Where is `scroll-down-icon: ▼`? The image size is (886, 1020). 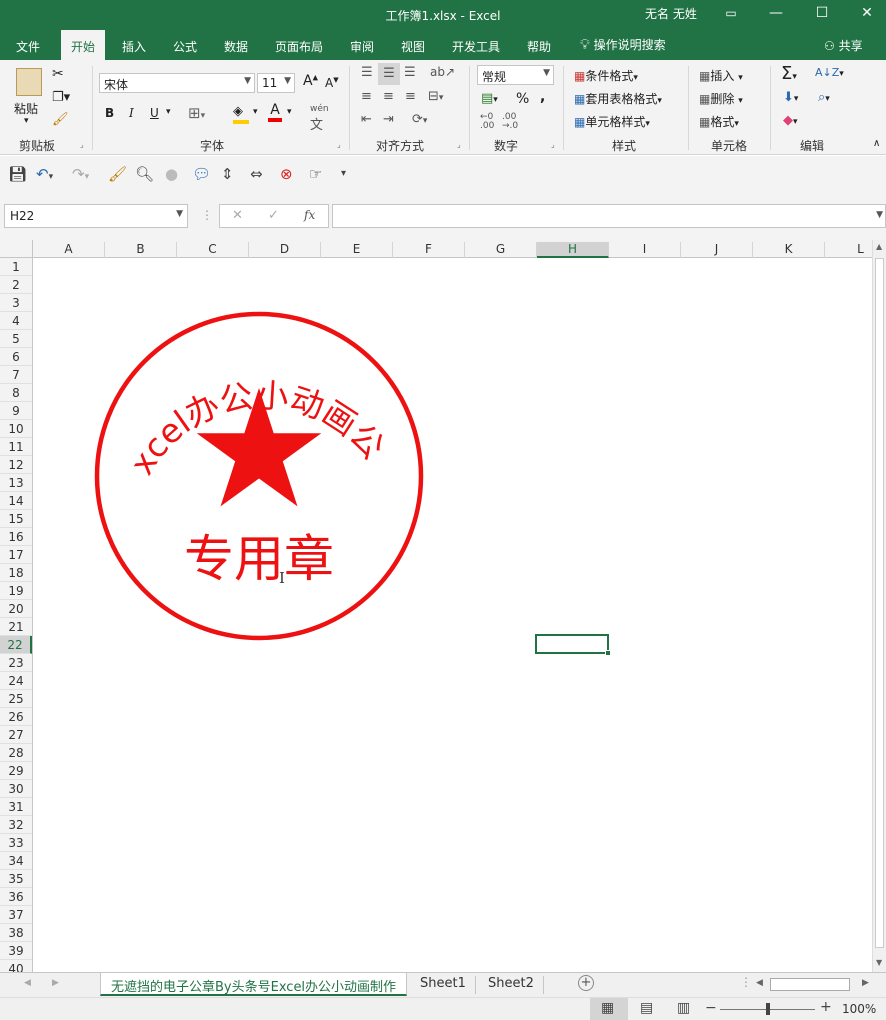 scroll-down-icon: ▼ is located at coordinates (879, 962).